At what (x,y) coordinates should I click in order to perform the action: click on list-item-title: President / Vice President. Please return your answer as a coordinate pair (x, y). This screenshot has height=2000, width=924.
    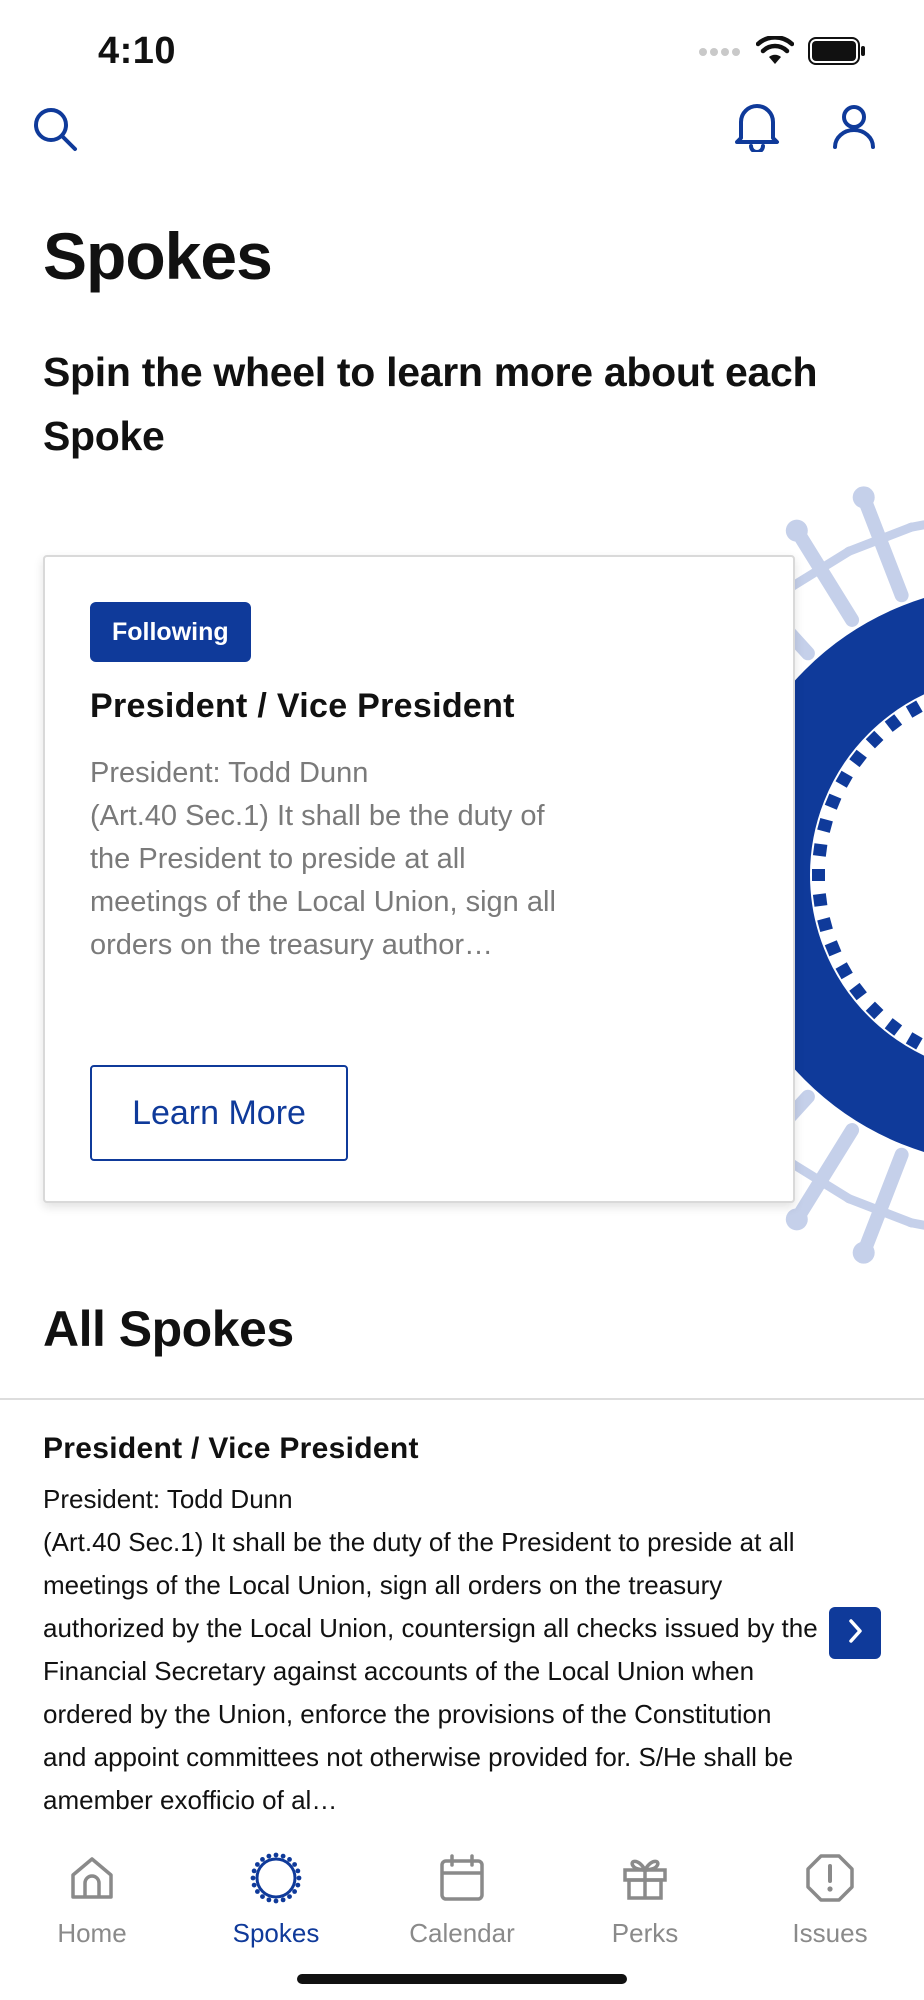
    Looking at the image, I should click on (231, 1448).